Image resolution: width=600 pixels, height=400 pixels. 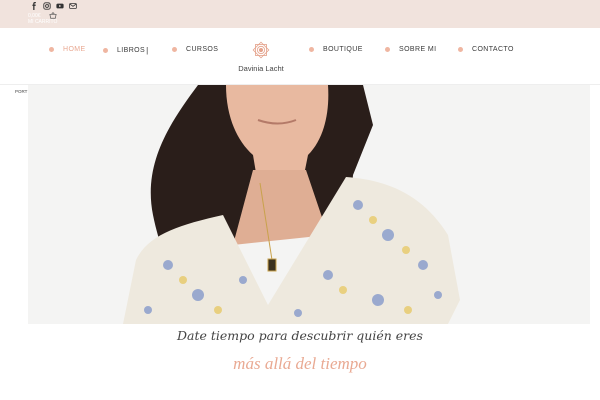 What do you see at coordinates (74, 49) in the screenshot?
I see `nav-home-label: HOME` at bounding box center [74, 49].